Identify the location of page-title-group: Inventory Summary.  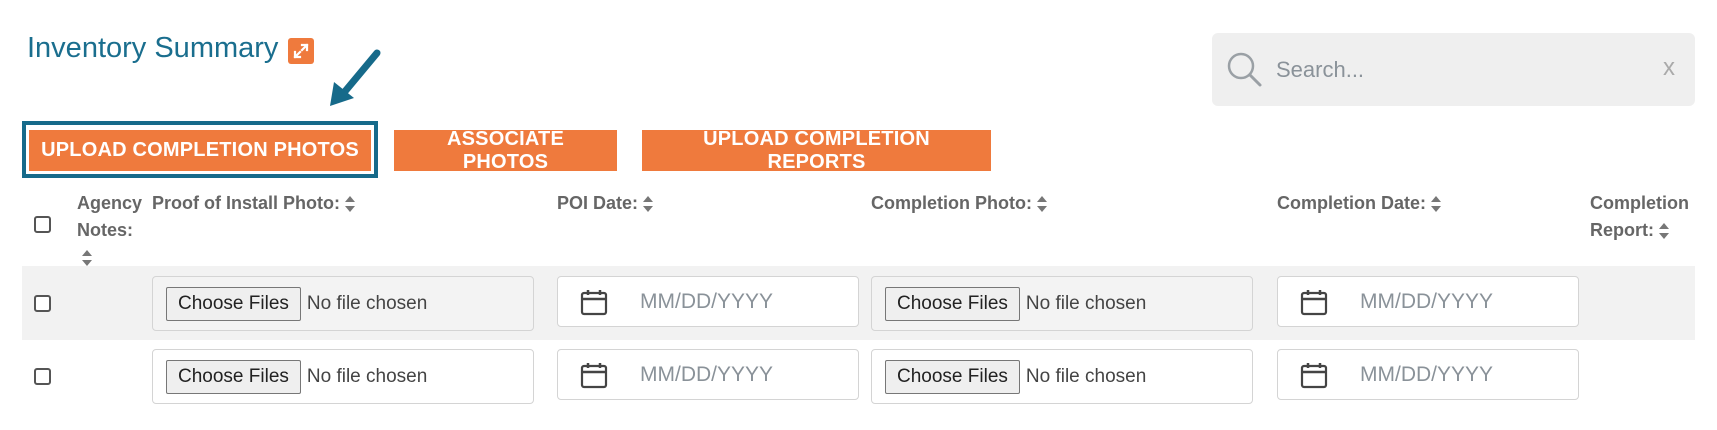
(171, 48).